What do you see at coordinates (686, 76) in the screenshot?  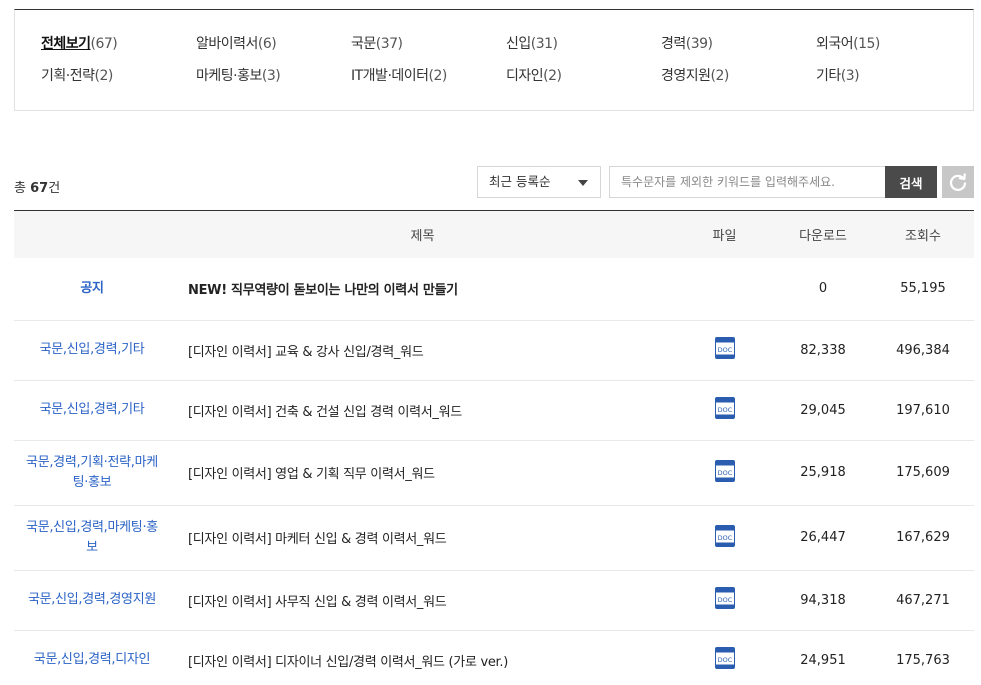 I see `category-name: 경영지원` at bounding box center [686, 76].